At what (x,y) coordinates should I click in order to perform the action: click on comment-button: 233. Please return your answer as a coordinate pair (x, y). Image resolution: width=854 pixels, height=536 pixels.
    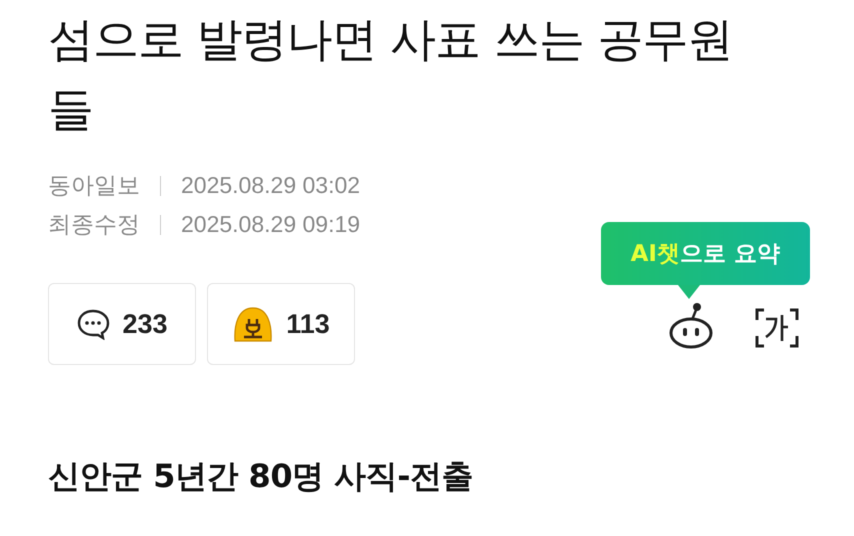
    Looking at the image, I should click on (122, 324).